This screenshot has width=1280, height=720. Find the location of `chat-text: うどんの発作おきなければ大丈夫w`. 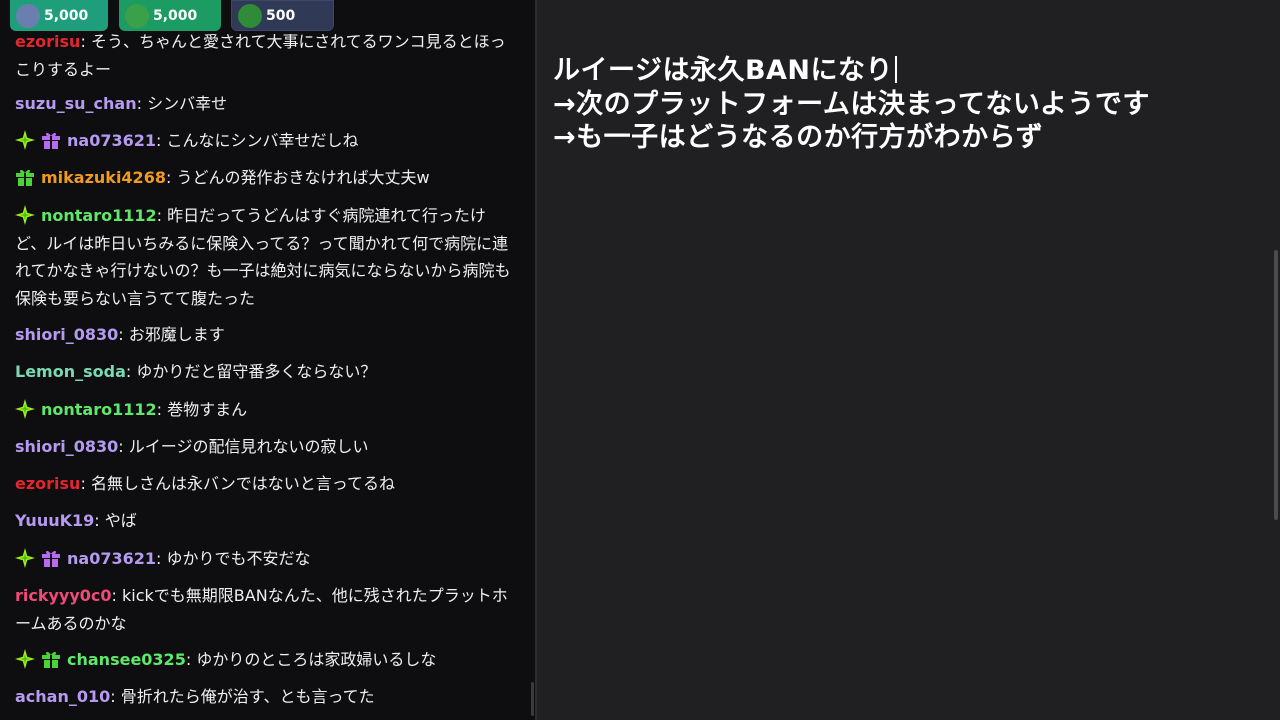

chat-text: うどんの発作おきなければ大丈夫w is located at coordinates (303, 177).